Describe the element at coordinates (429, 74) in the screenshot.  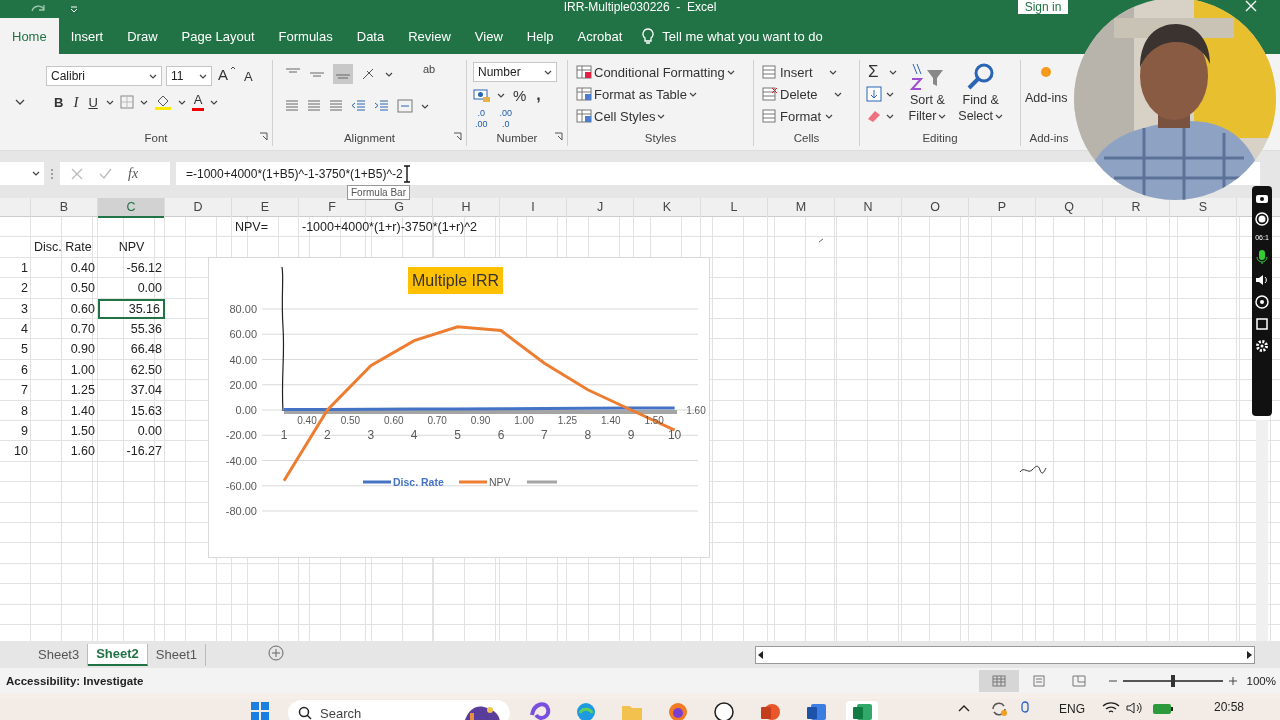
I see `wrap-text-button: ab` at that location.